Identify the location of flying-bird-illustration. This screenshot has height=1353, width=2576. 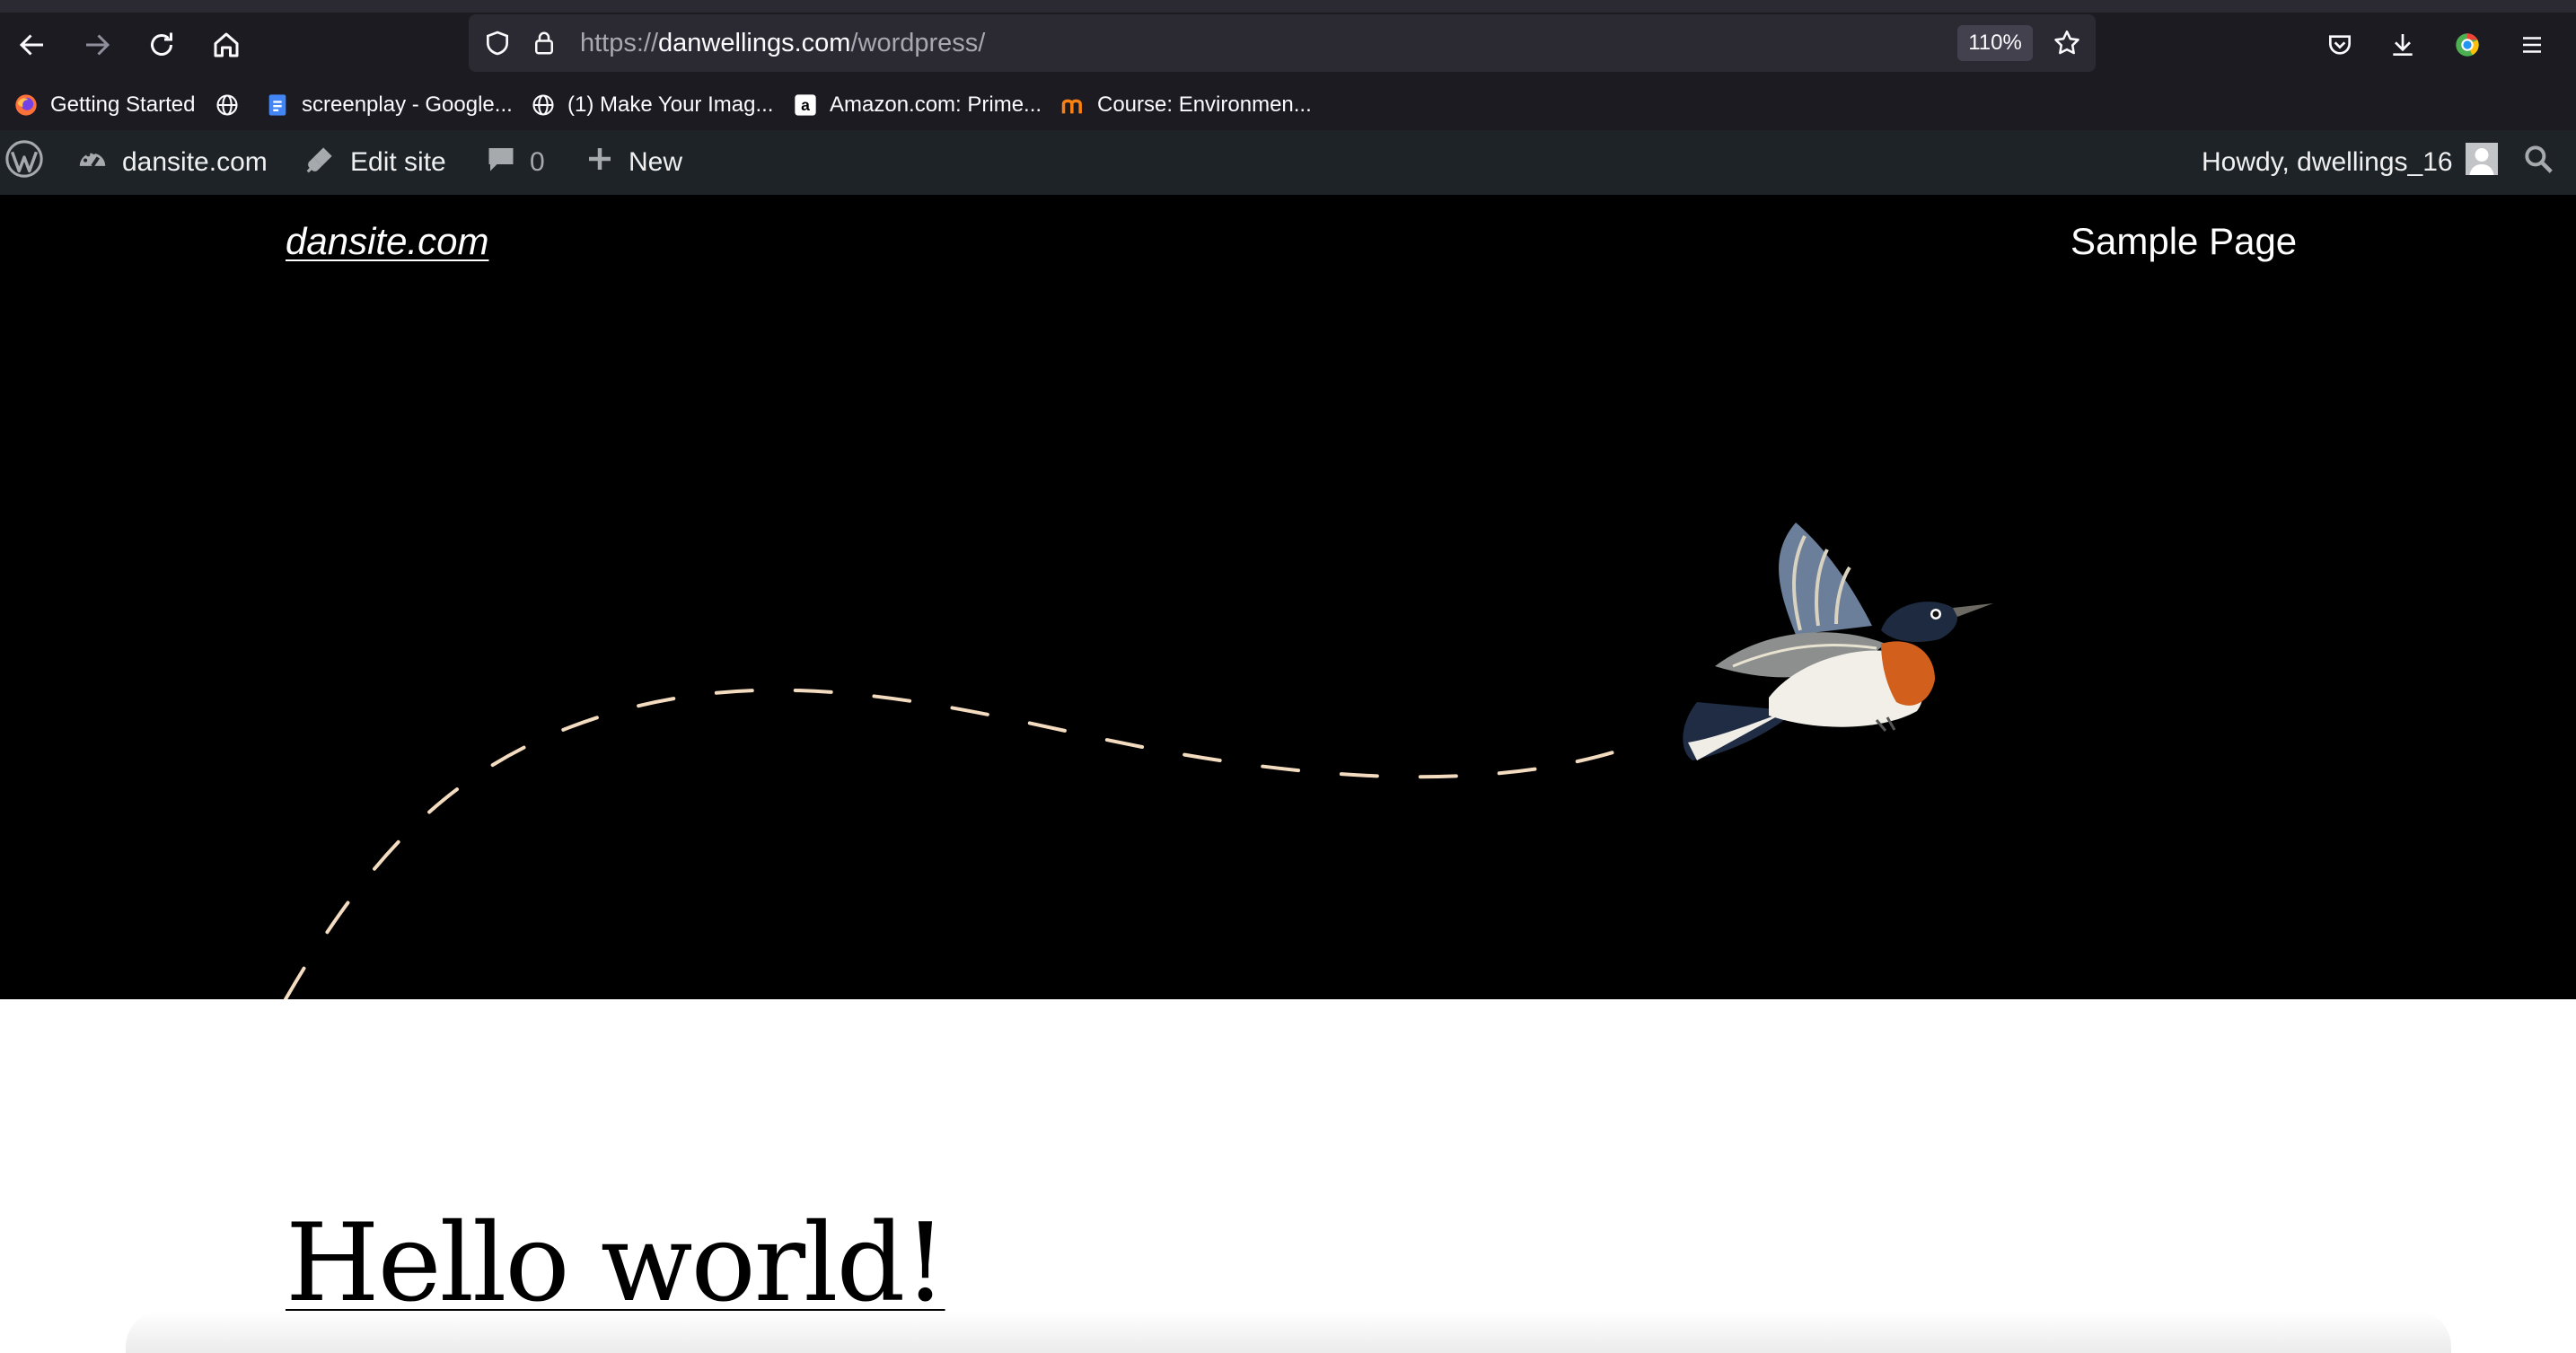
(1838, 641).